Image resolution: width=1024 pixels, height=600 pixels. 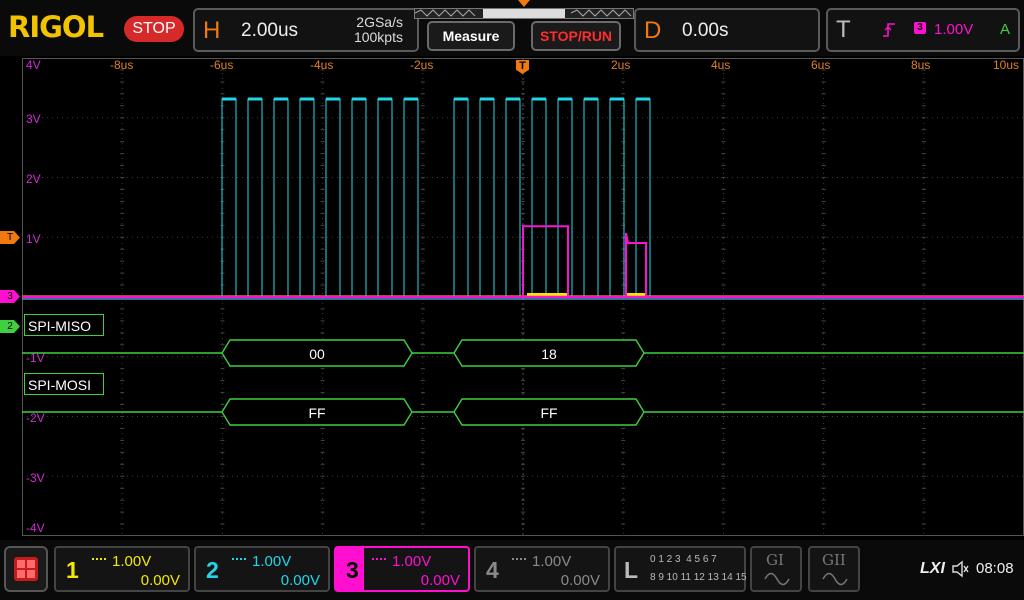 I want to click on channel-number: 1, so click(x=72, y=570).